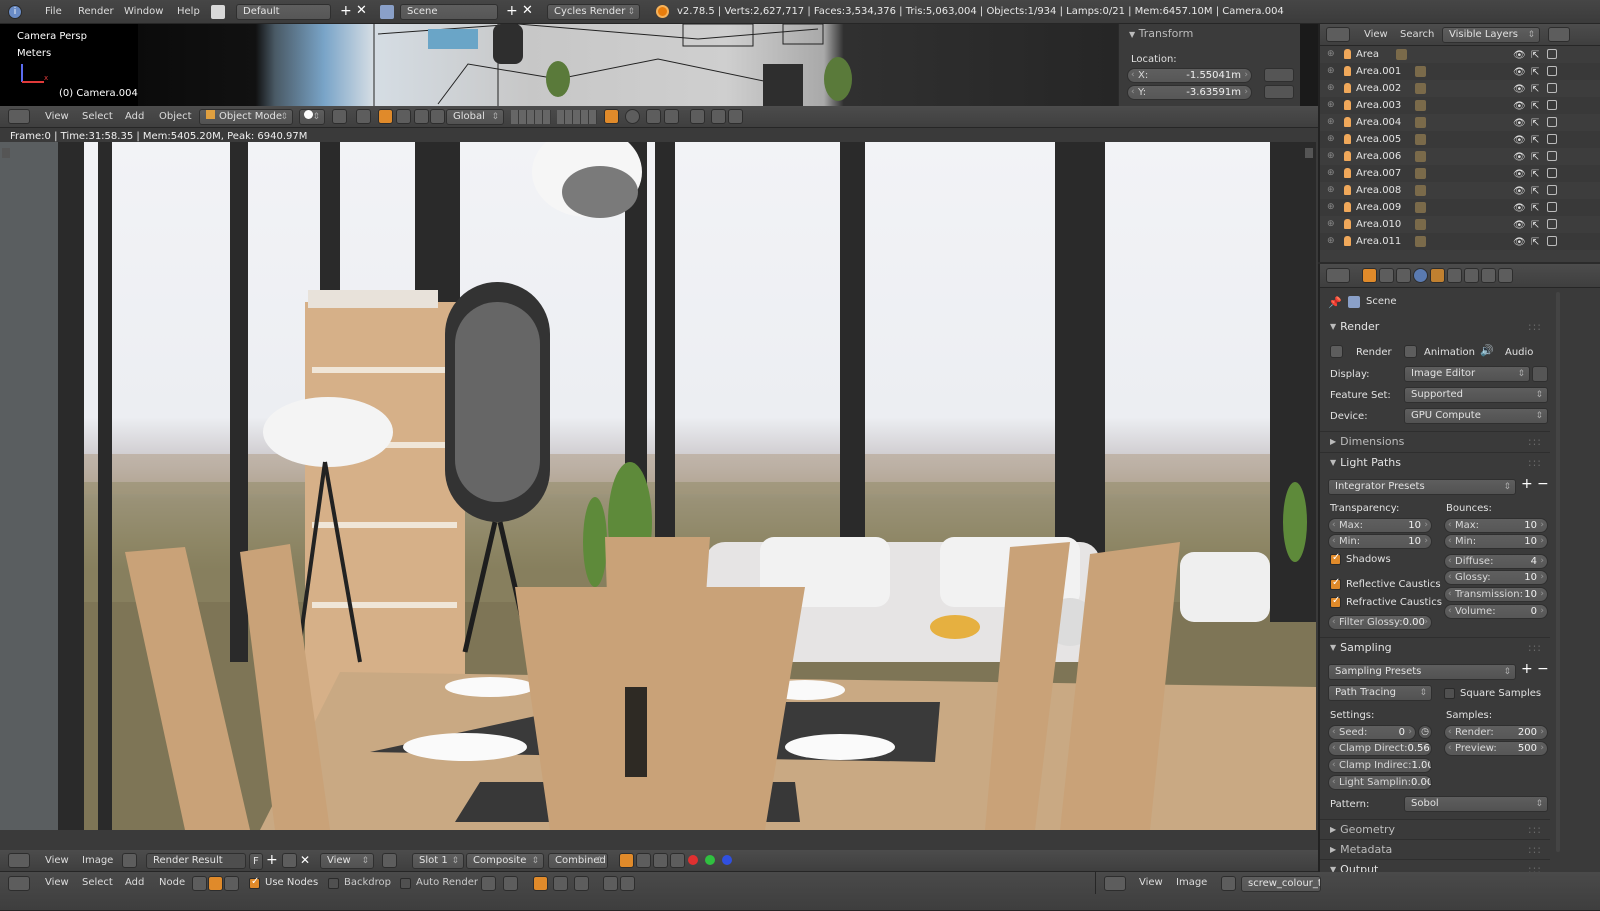  Describe the element at coordinates (1191, 883) in the screenshot. I see `right-menu-image: Image` at that location.